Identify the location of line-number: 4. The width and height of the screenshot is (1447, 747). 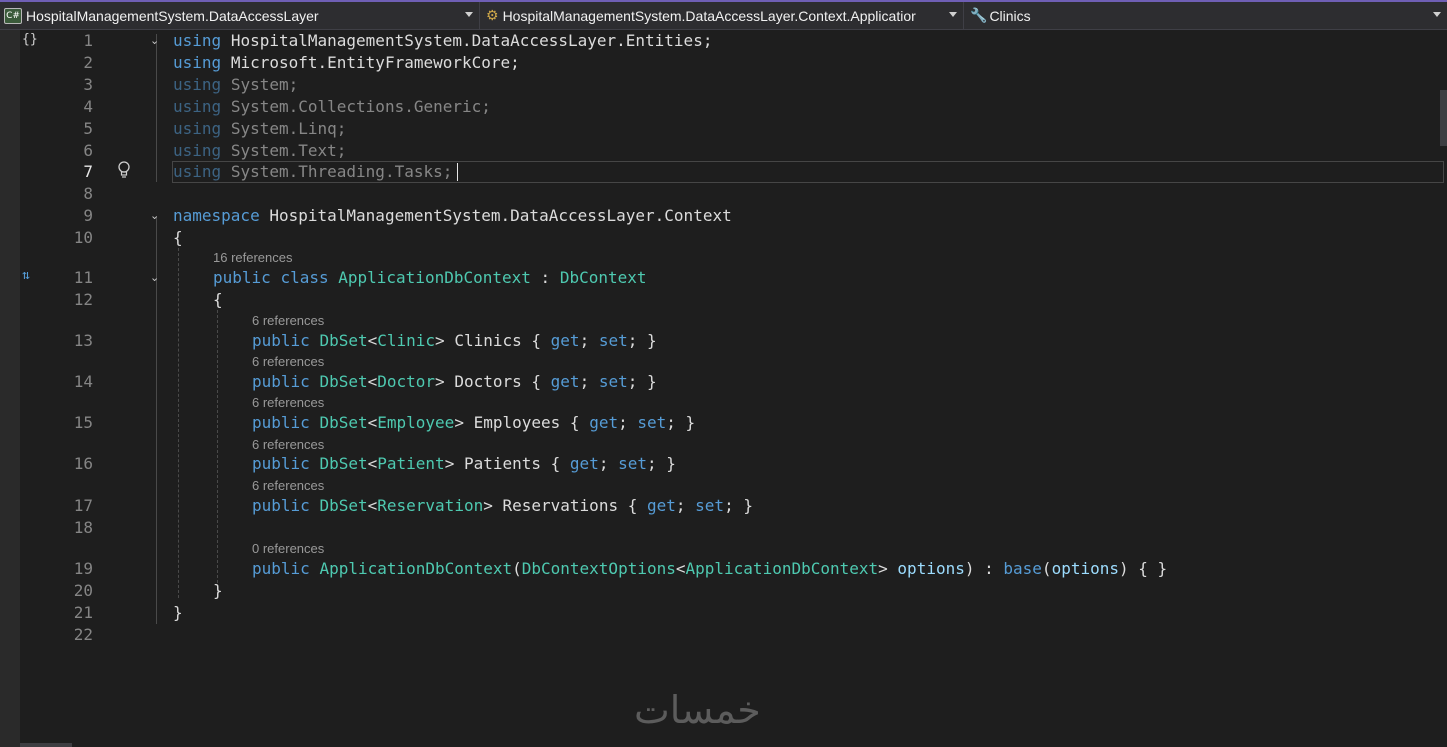
(88, 106).